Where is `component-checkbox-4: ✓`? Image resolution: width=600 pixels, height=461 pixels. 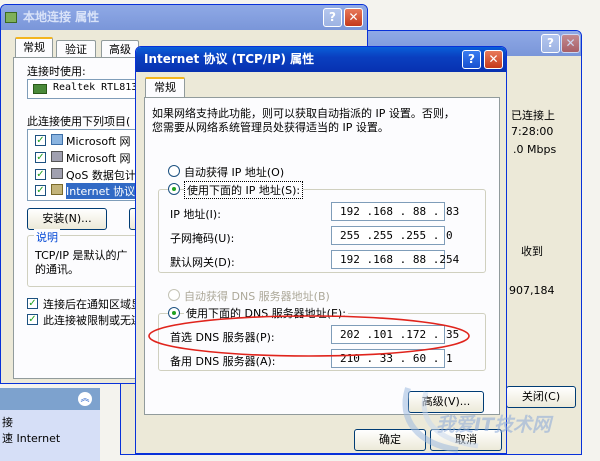 component-checkbox-4: ✓ is located at coordinates (40, 190).